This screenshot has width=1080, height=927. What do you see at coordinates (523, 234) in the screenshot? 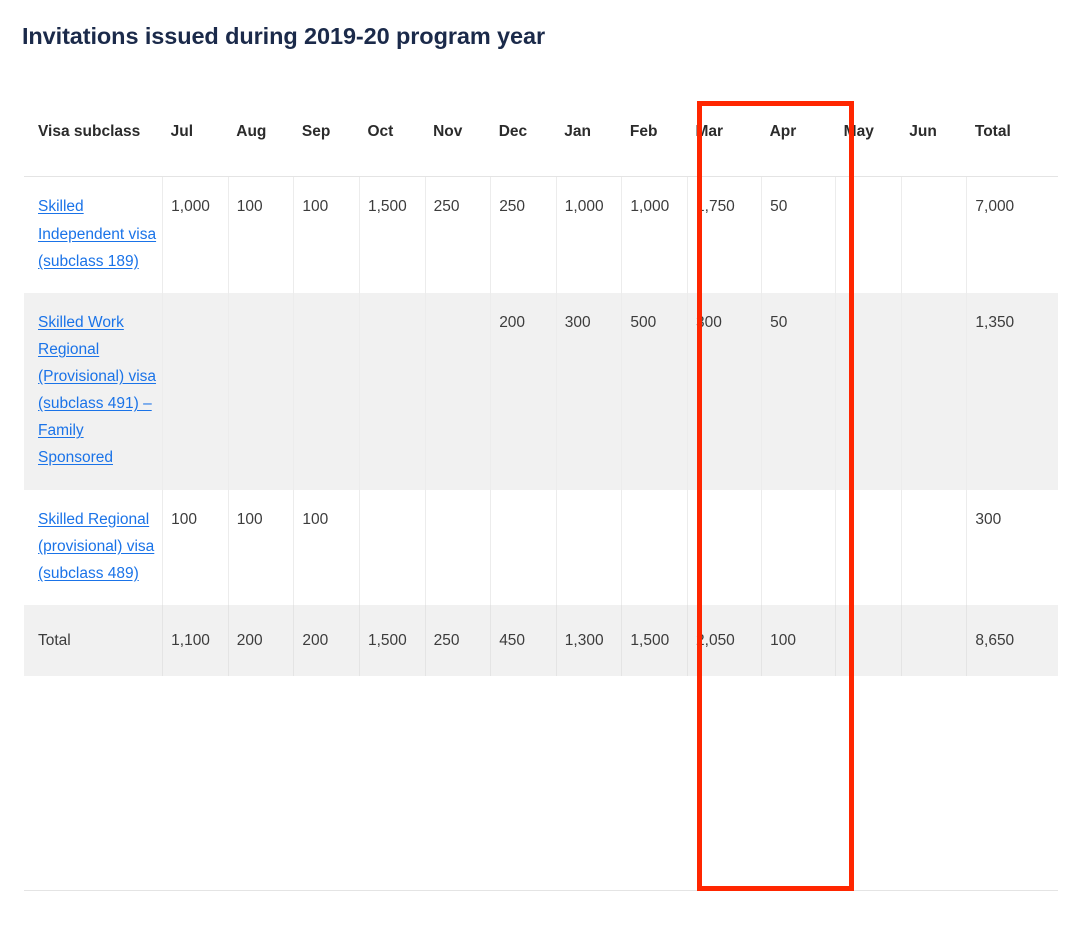
I see `cell-dec: 250` at bounding box center [523, 234].